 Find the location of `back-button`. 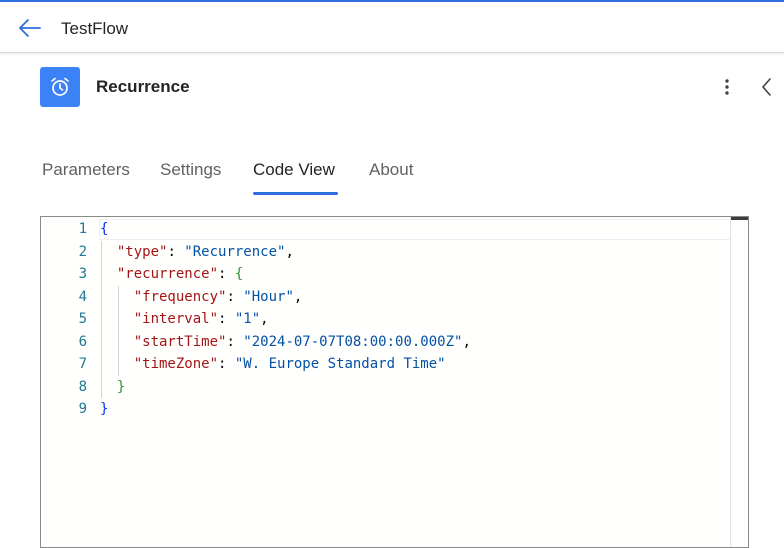

back-button is located at coordinates (30, 28).